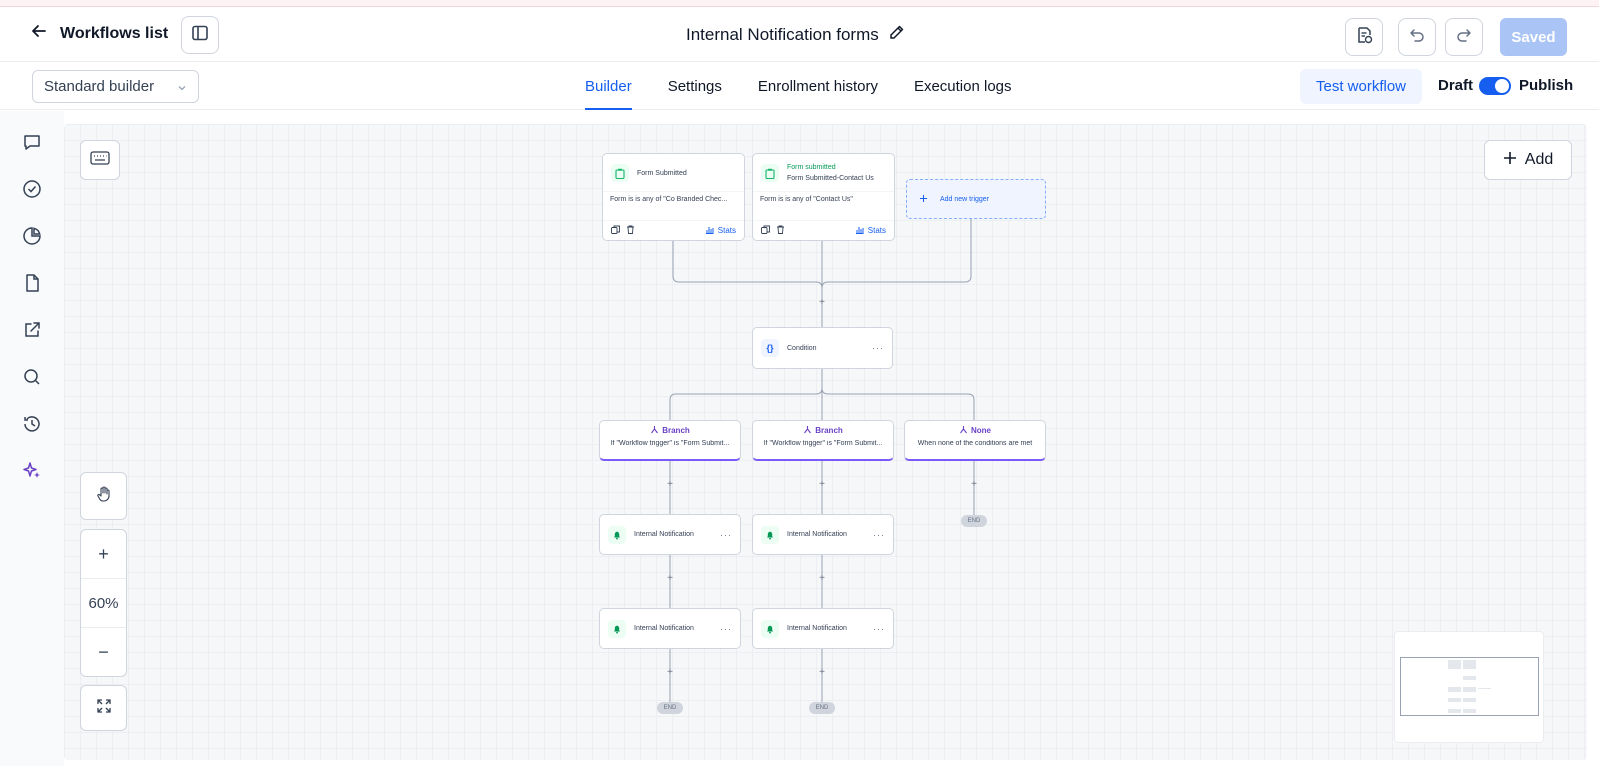 Image resolution: width=1599 pixels, height=766 pixels. What do you see at coordinates (818, 86) in the screenshot?
I see `tab-enrollment-history: Enrollment history` at bounding box center [818, 86].